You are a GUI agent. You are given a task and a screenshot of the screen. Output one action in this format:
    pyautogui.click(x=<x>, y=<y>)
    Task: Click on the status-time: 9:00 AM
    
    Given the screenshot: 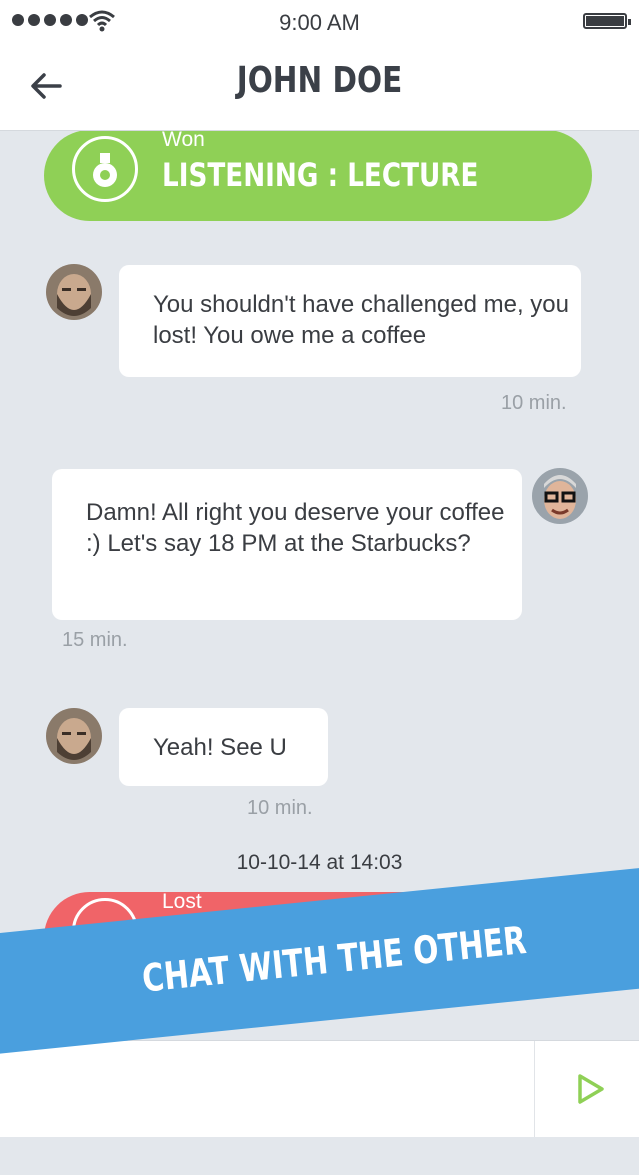 What is the action you would take?
    pyautogui.click(x=319, y=22)
    